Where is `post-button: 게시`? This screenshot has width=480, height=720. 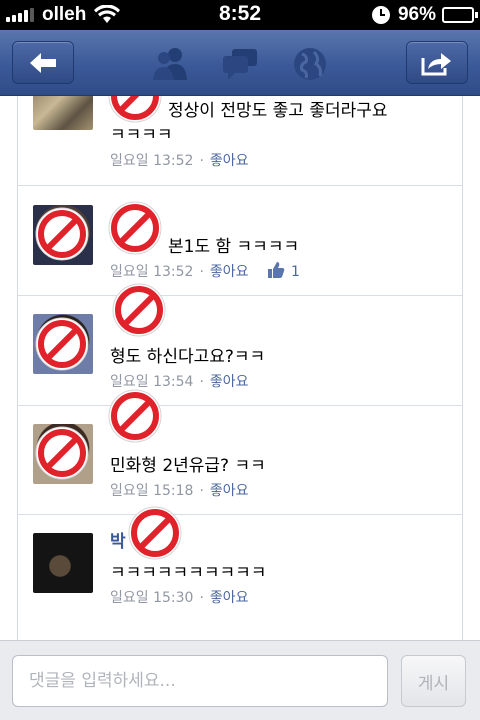 post-button: 게시 is located at coordinates (433, 681).